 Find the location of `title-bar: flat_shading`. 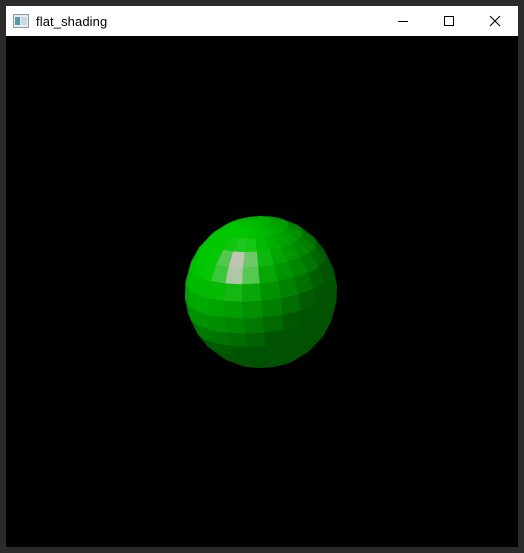

title-bar: flat_shading is located at coordinates (262, 21).